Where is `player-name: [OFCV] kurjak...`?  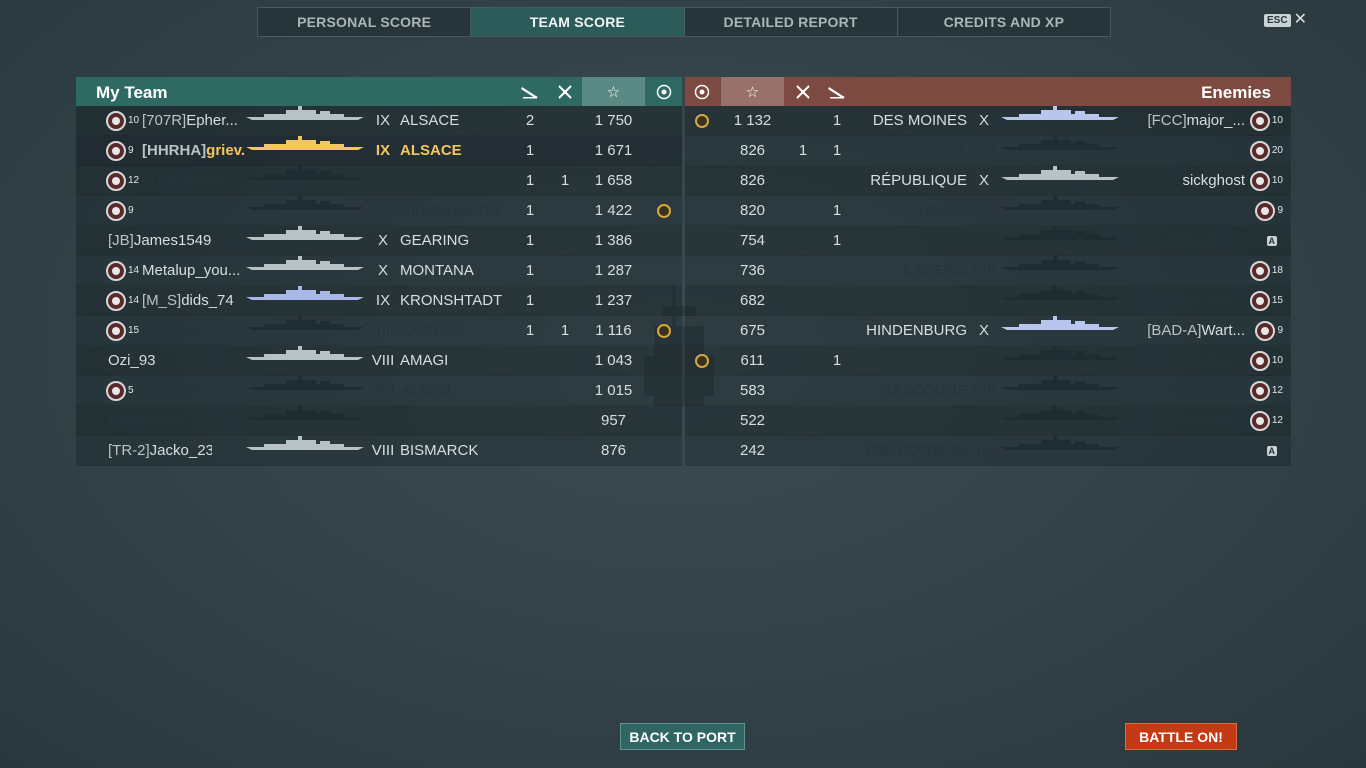 player-name: [OFCV] kurjak... is located at coordinates (1193, 210).